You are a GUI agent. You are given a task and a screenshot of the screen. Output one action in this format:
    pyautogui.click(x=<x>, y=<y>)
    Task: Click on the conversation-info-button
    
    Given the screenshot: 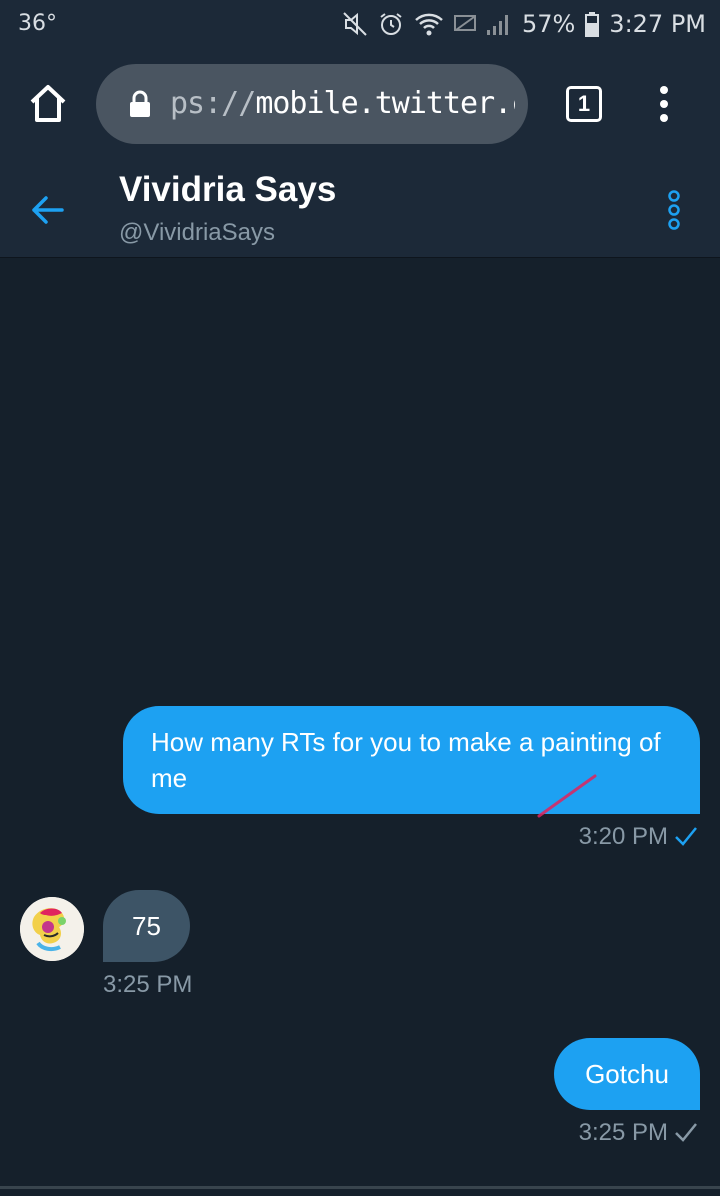 What is the action you would take?
    pyautogui.click(x=674, y=210)
    